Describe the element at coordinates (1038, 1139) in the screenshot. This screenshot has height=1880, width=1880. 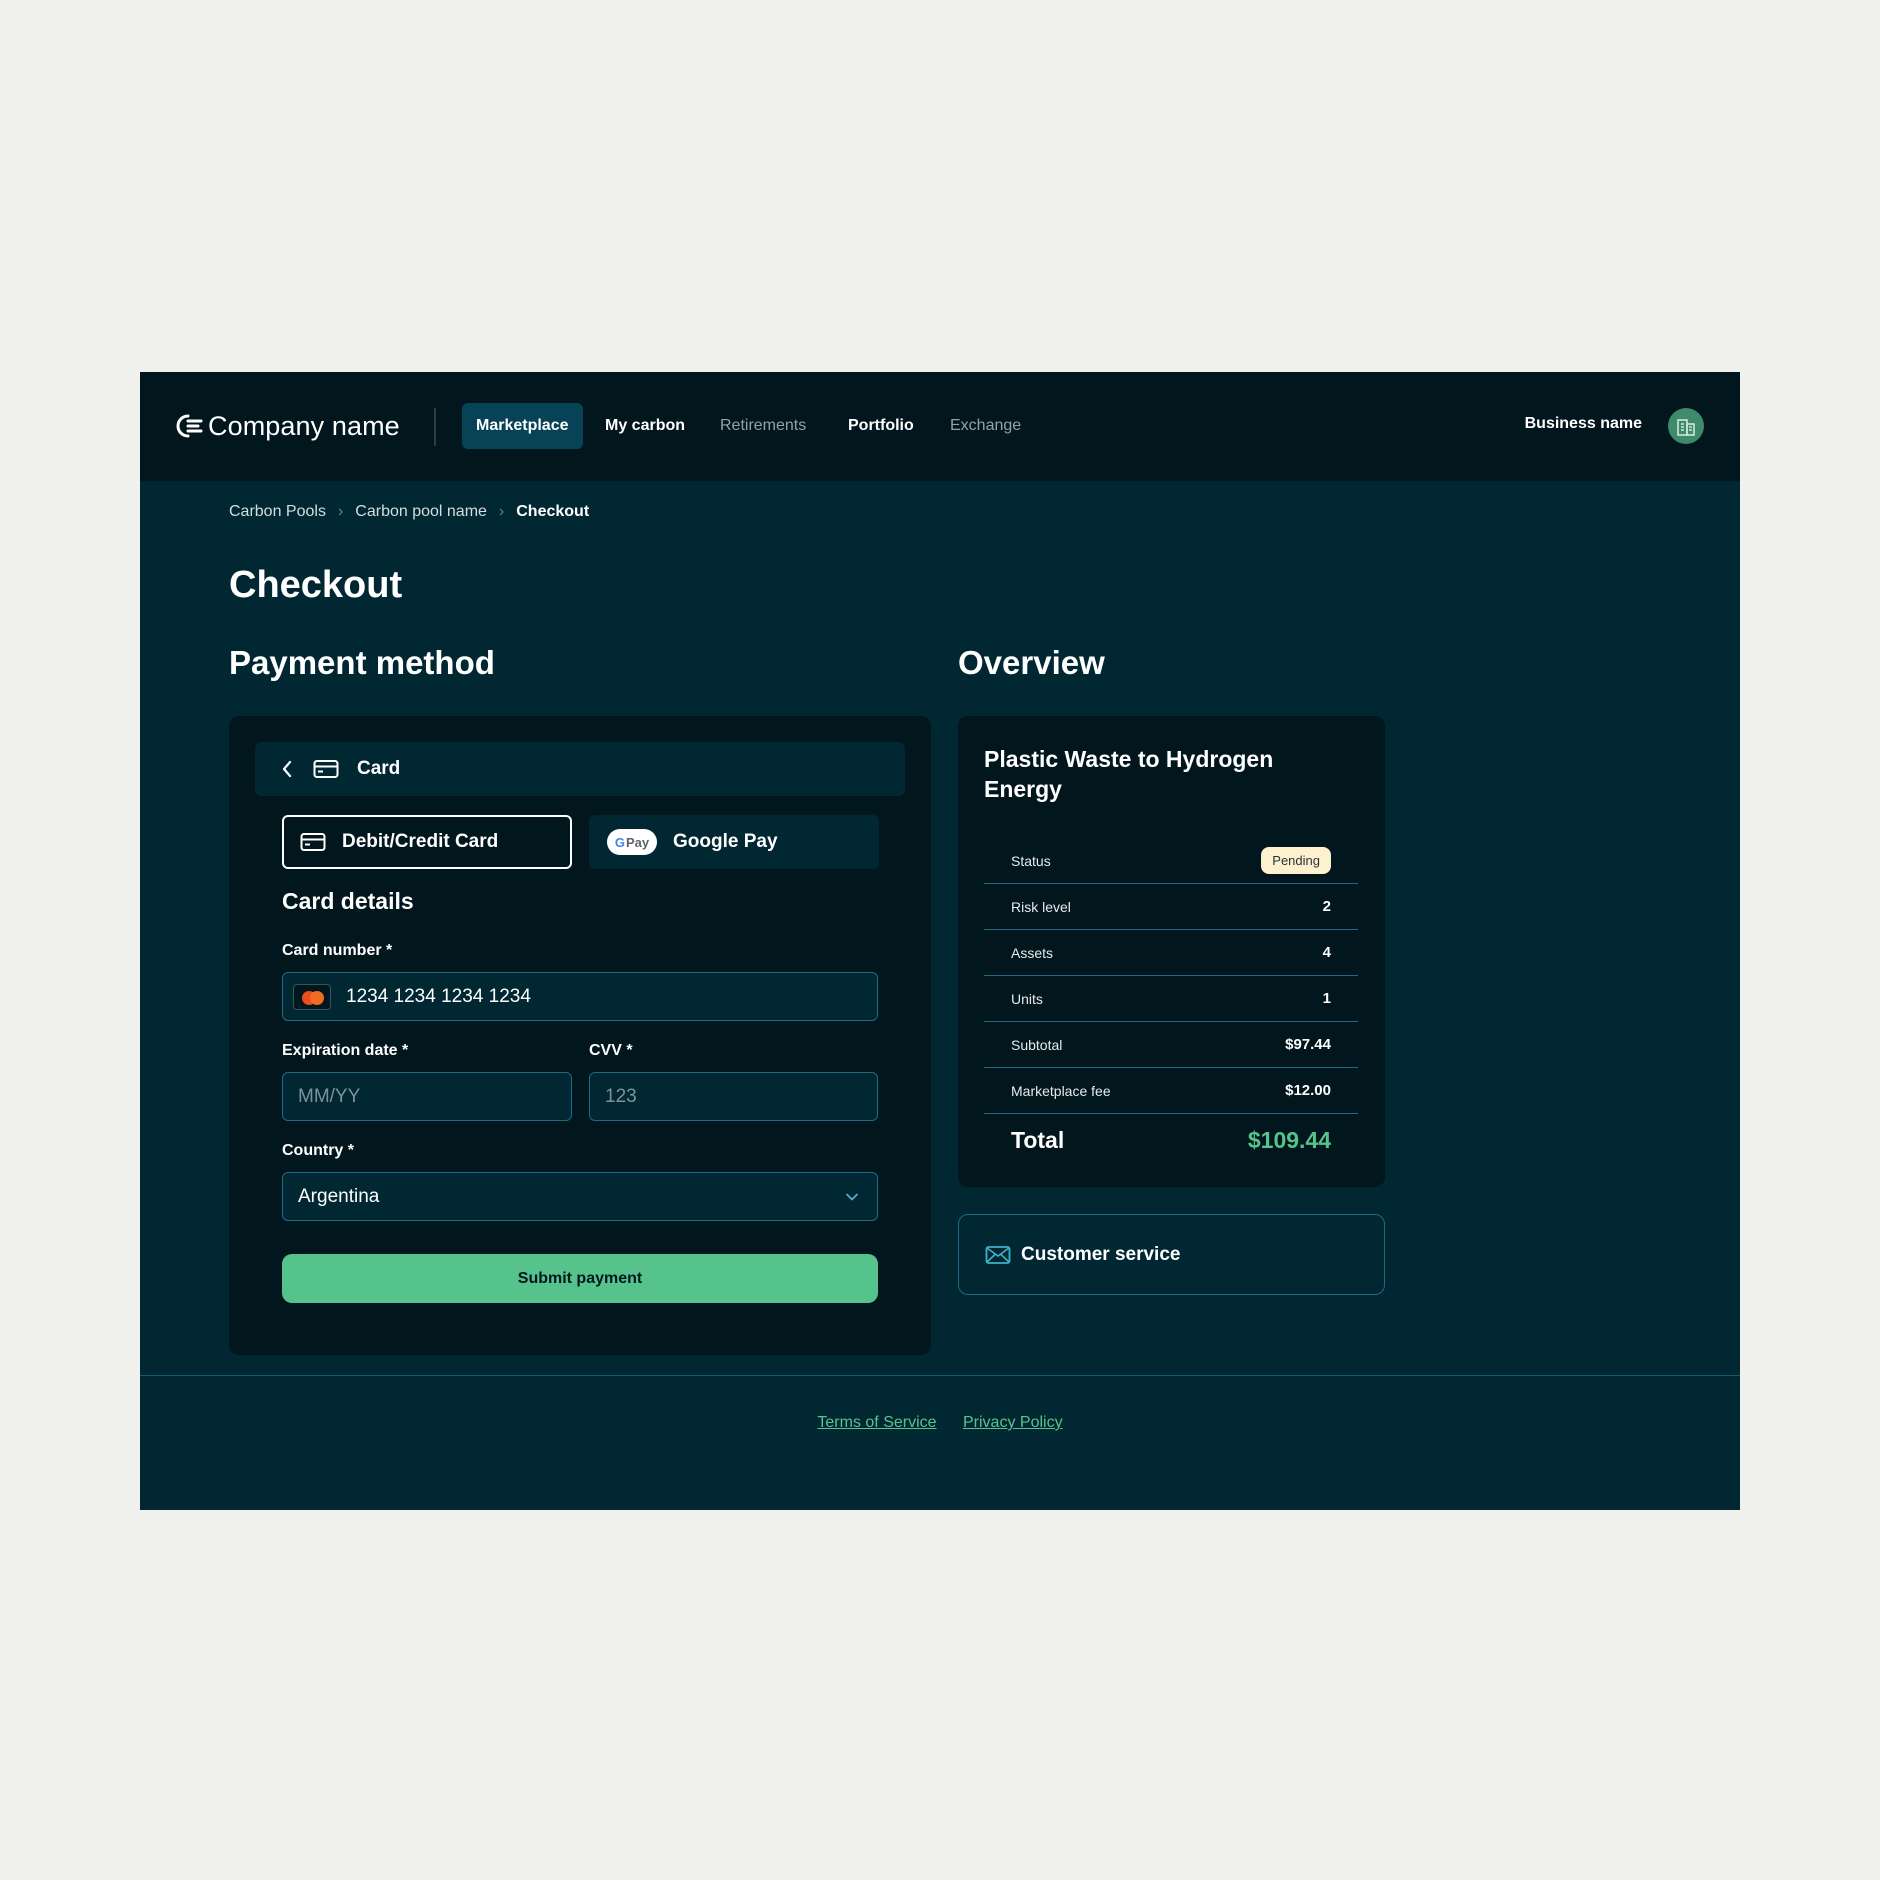
I see `total-label: Total` at that location.